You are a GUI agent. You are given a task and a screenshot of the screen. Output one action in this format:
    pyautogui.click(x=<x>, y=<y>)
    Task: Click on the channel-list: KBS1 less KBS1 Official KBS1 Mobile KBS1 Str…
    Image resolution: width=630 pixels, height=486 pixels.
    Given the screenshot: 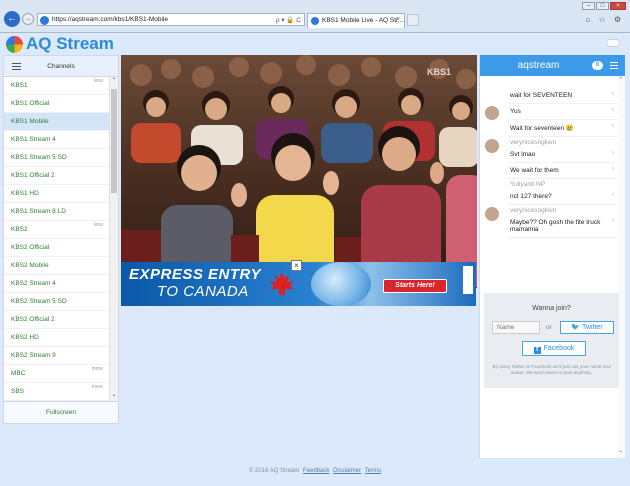 What is the action you would take?
    pyautogui.click(x=57, y=239)
    